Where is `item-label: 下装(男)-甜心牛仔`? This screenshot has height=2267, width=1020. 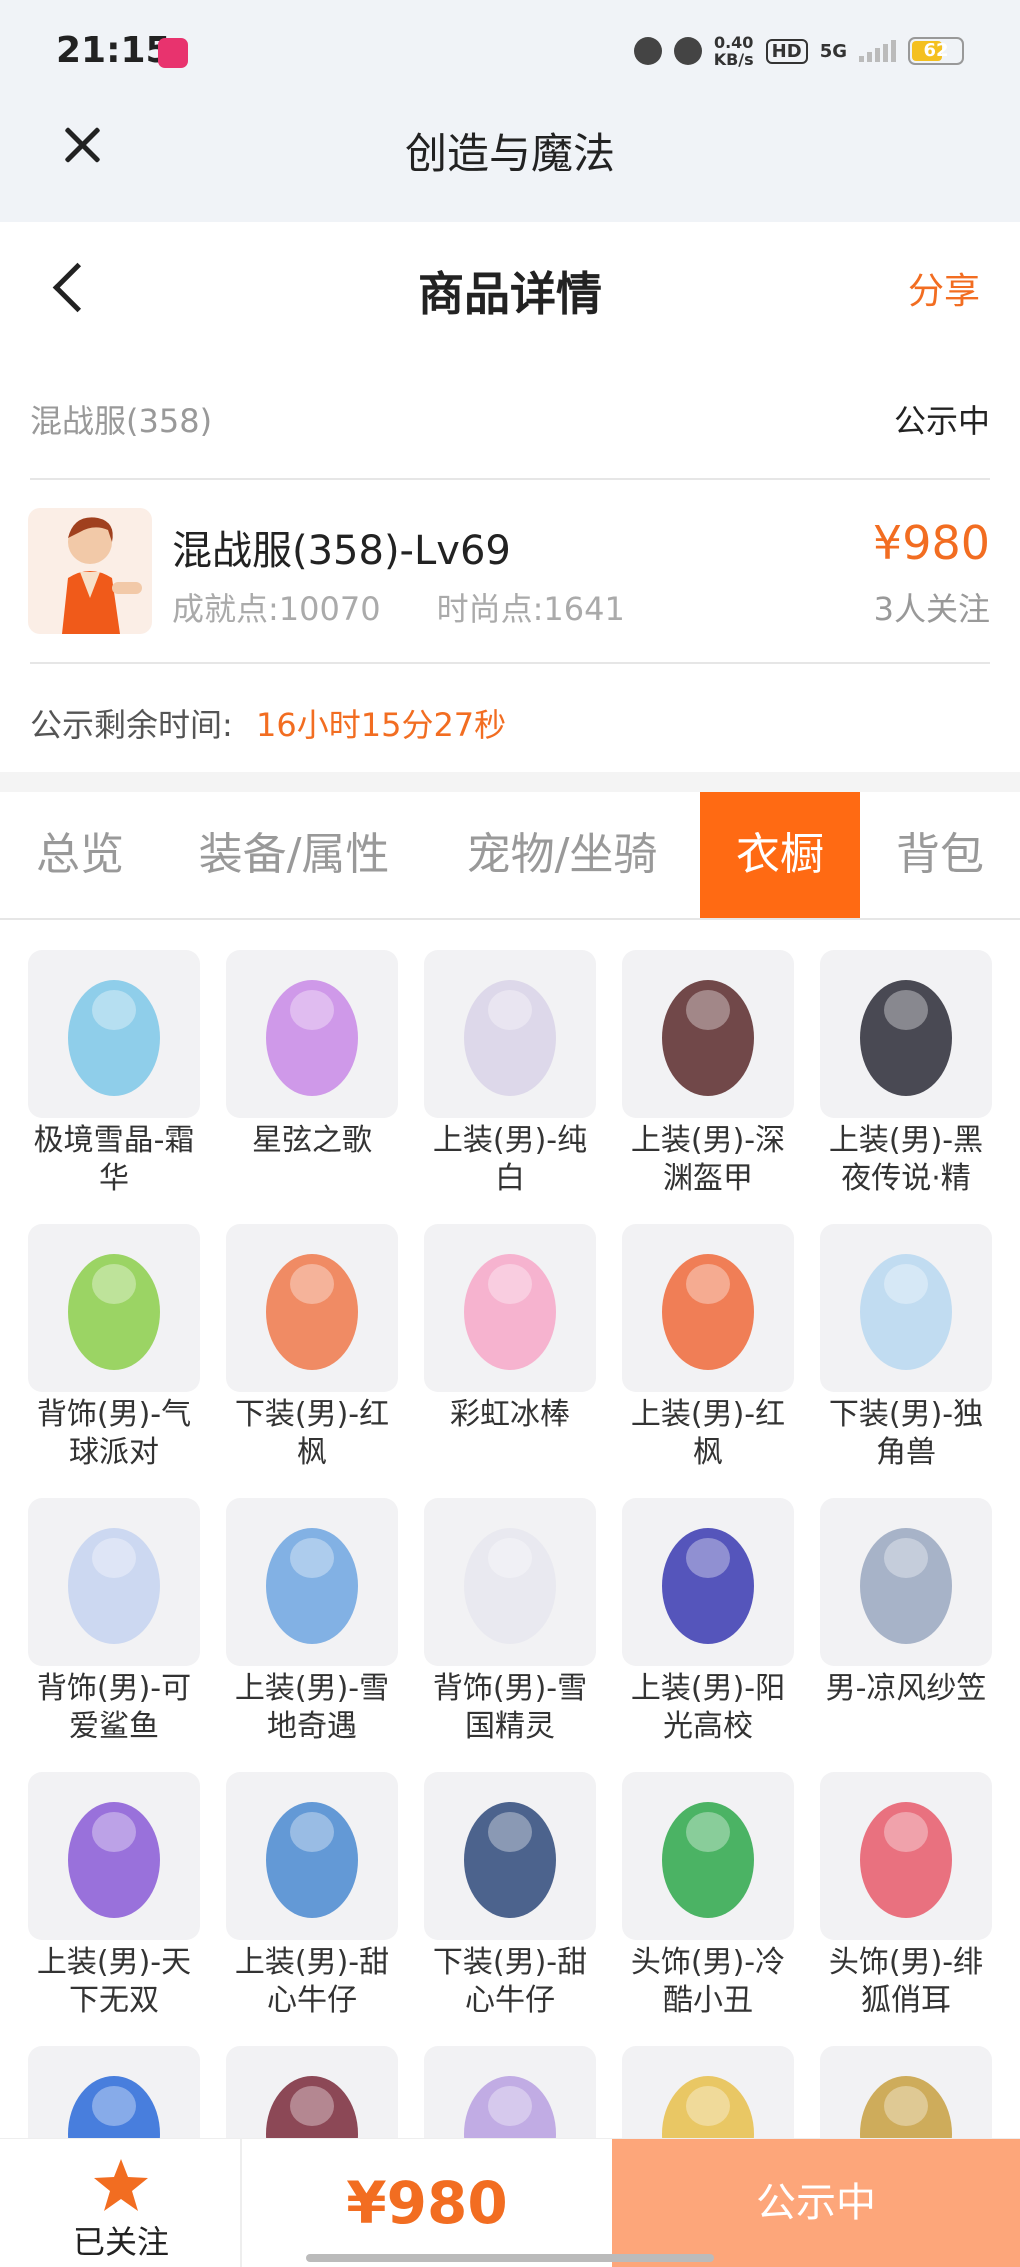 item-label: 下装(男)-甜心牛仔 is located at coordinates (510, 1981).